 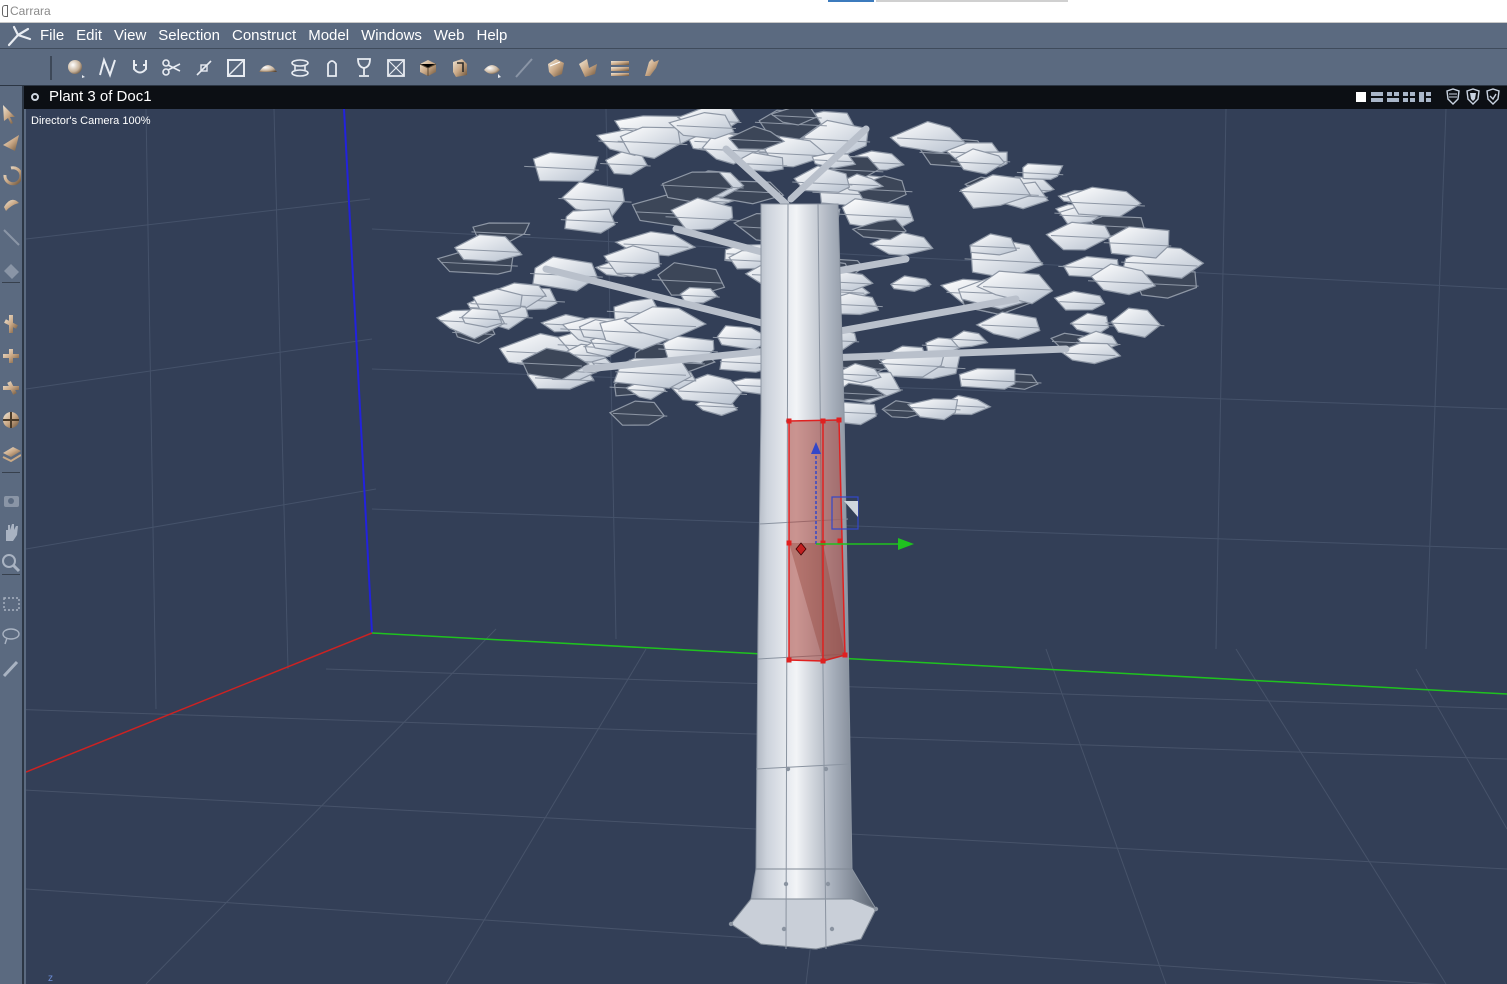 I want to click on magnet-tool-icon, so click(x=140, y=67).